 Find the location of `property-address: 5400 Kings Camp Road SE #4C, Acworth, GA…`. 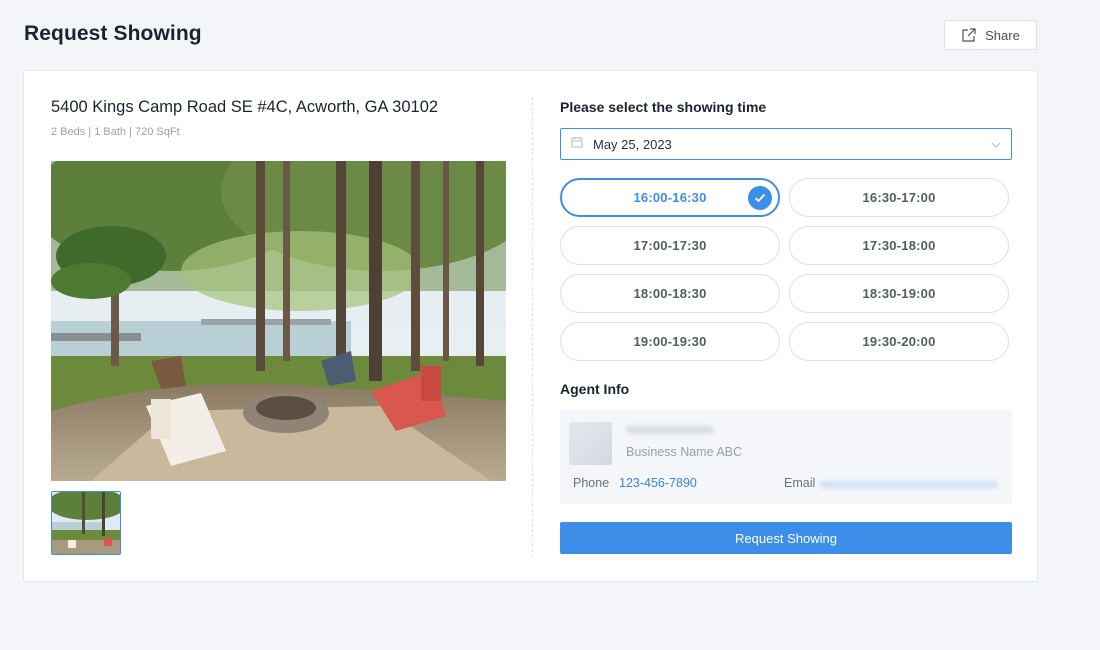

property-address: 5400 Kings Camp Road SE #4C, Acworth, GA… is located at coordinates (245, 107).